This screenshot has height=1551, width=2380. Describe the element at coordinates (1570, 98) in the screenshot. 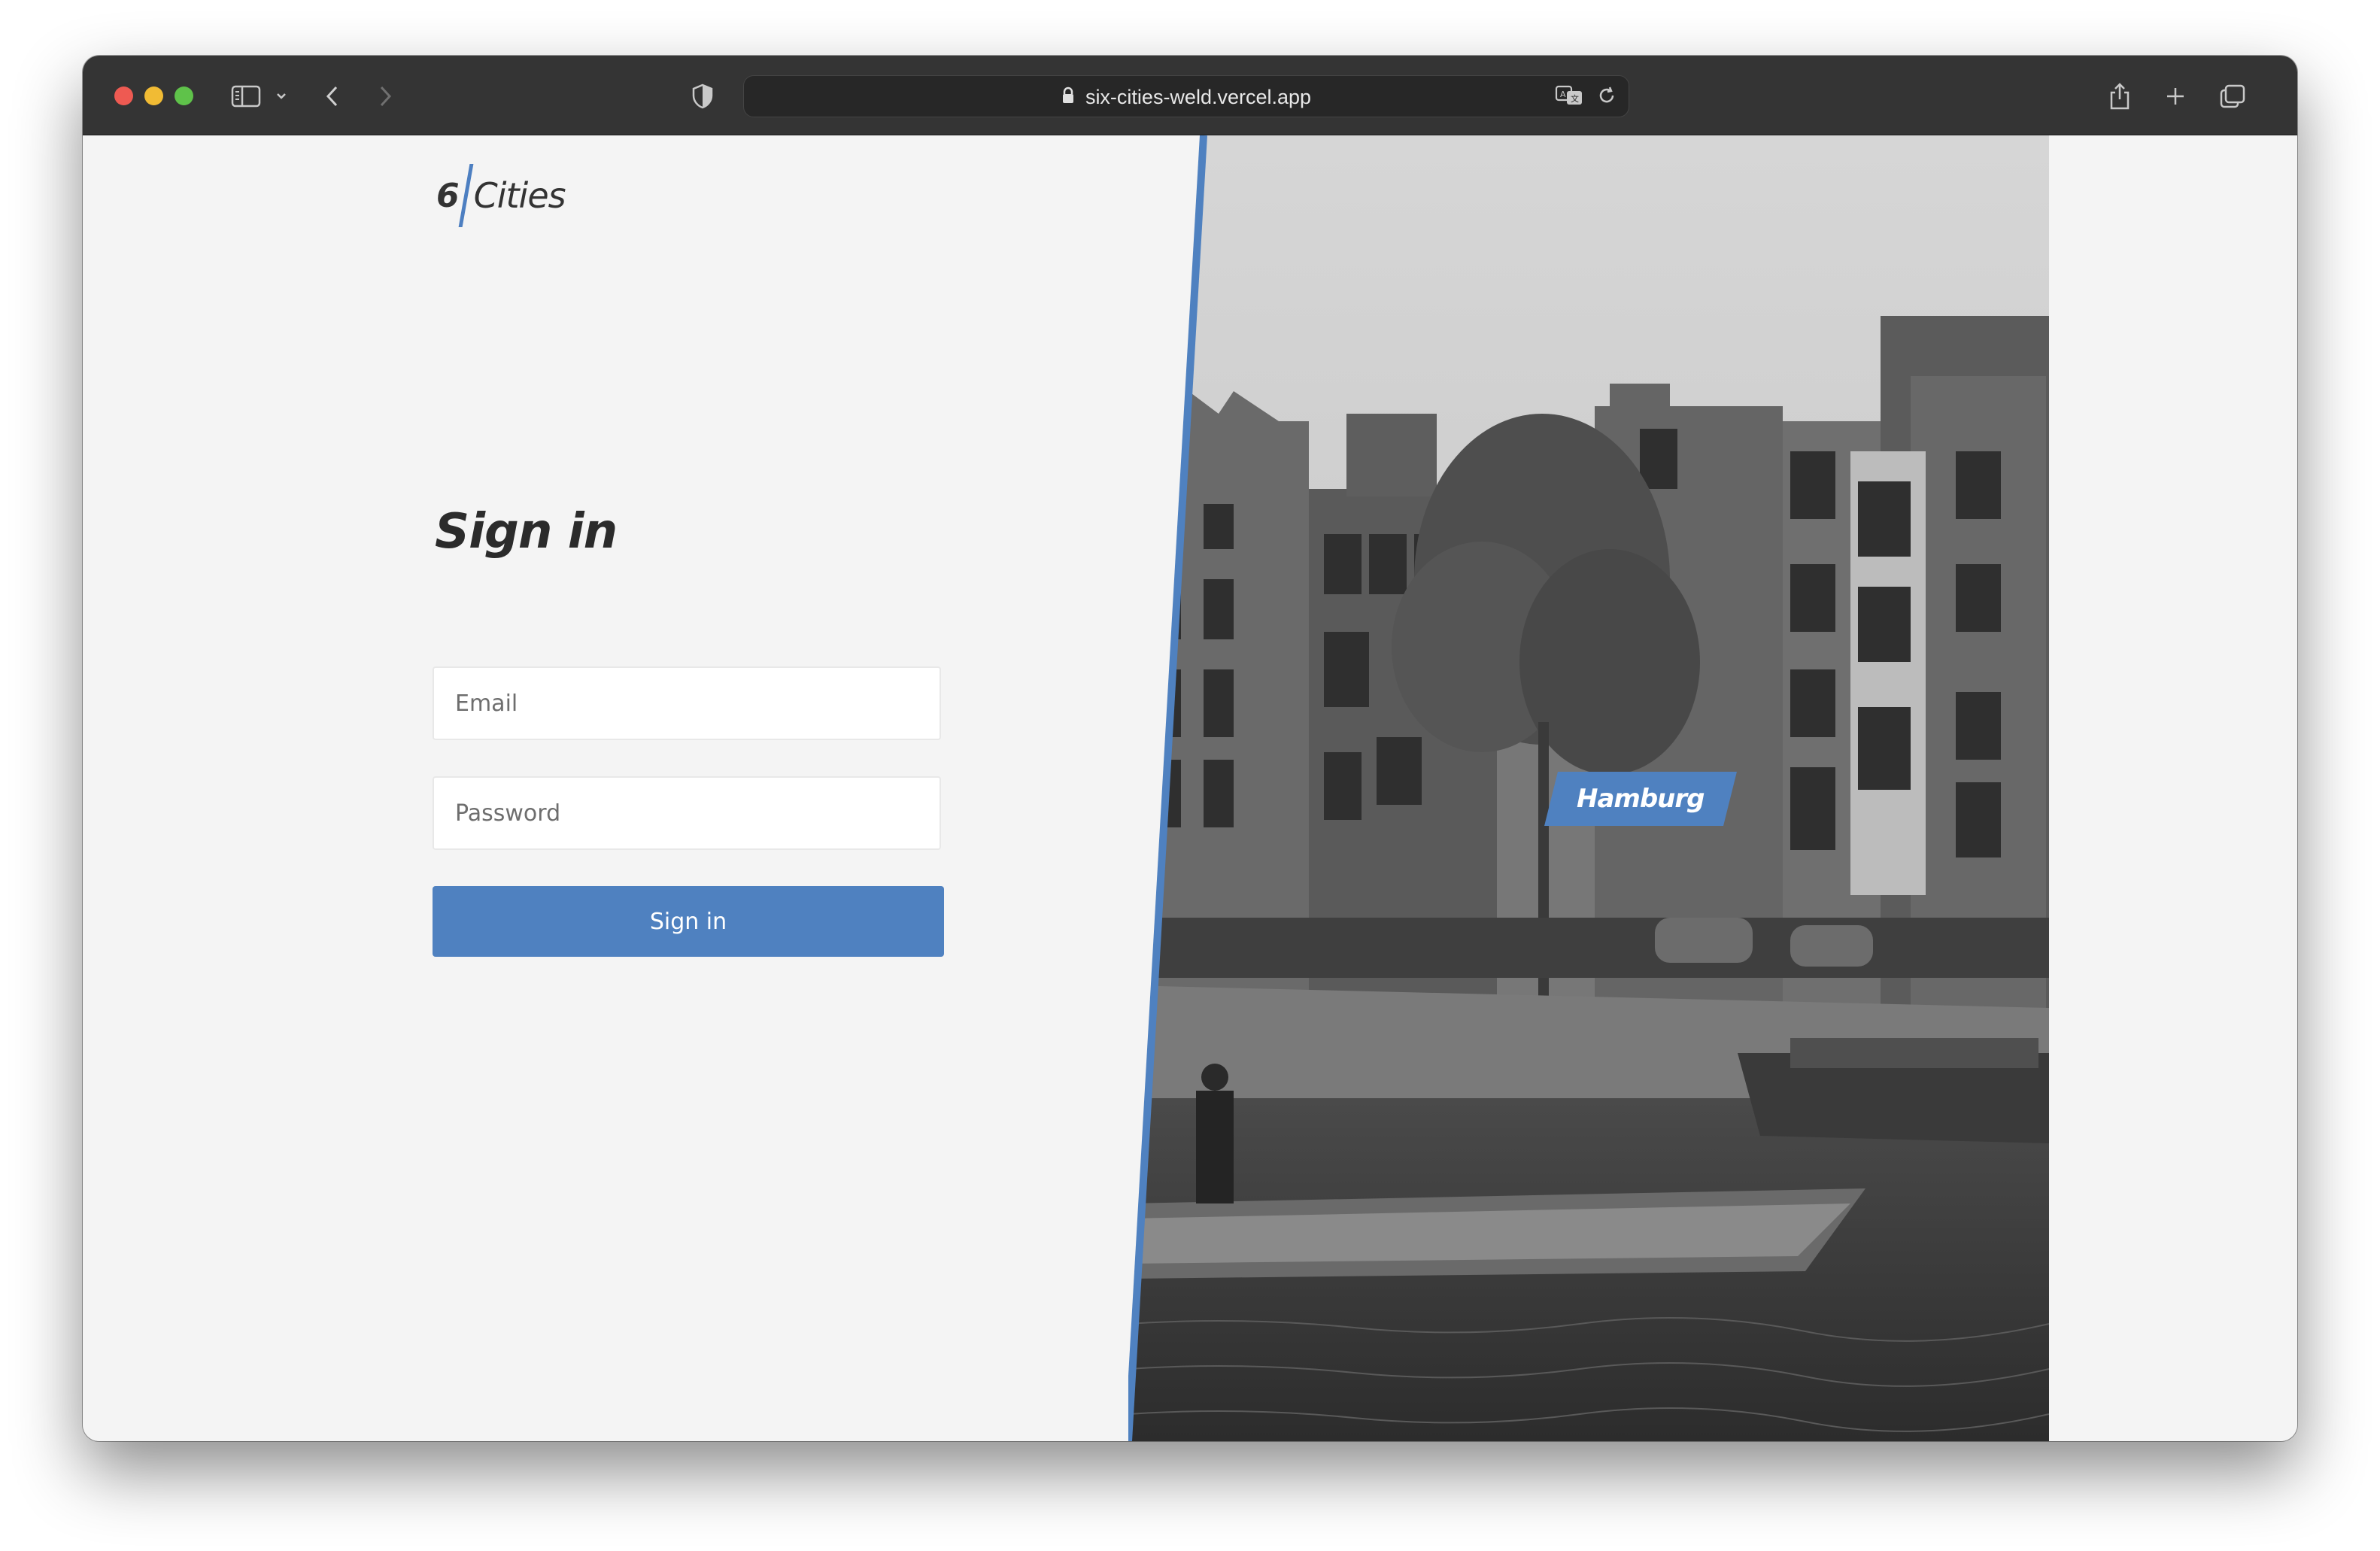

I see `translate-icon: A文` at that location.